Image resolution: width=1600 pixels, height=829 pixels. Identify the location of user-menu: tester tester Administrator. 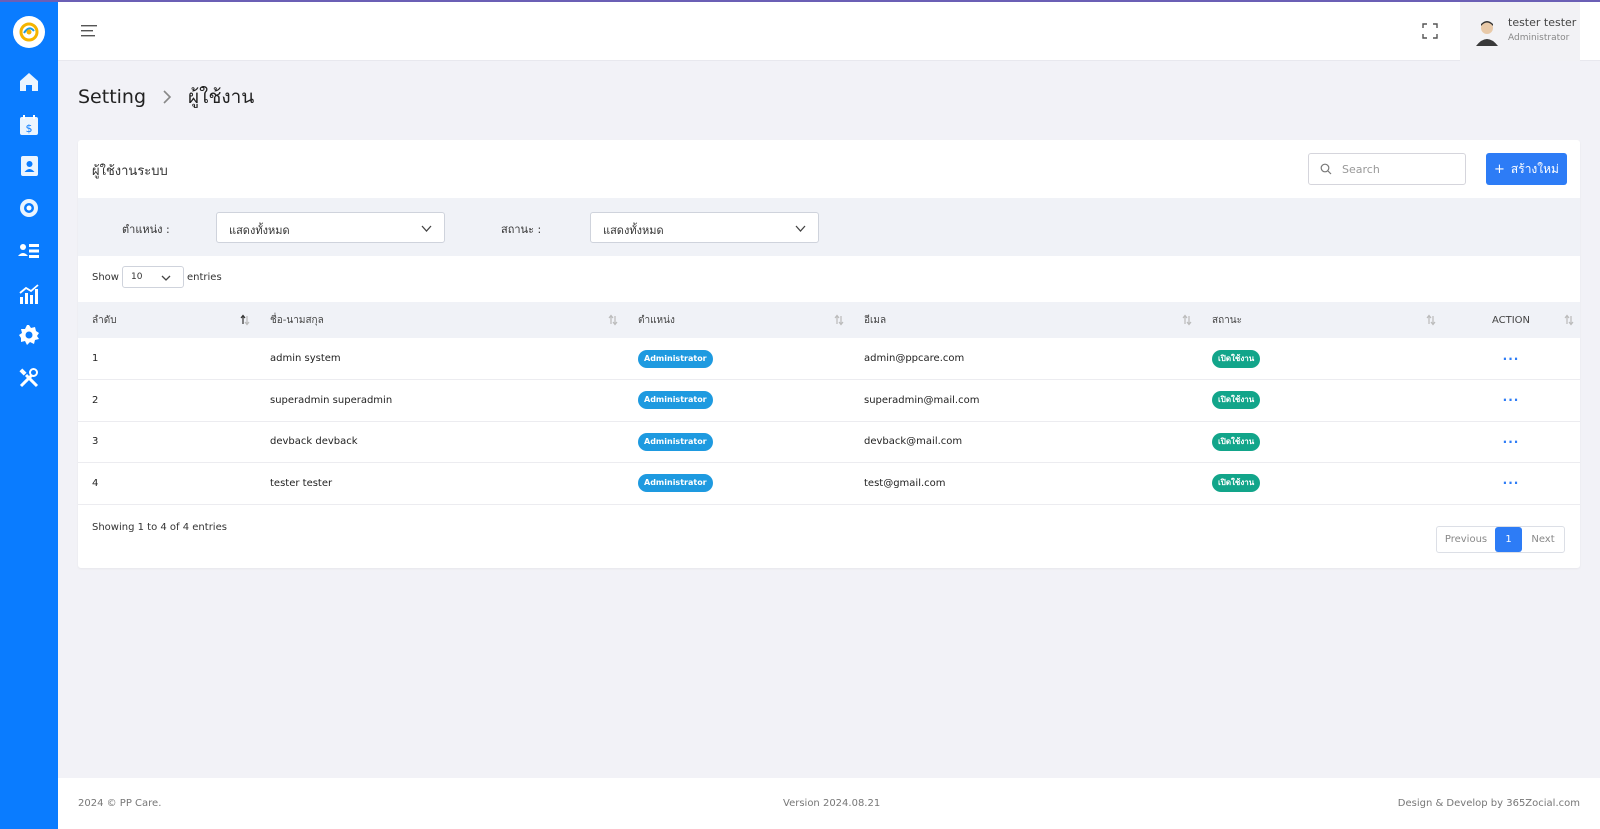
(1520, 31).